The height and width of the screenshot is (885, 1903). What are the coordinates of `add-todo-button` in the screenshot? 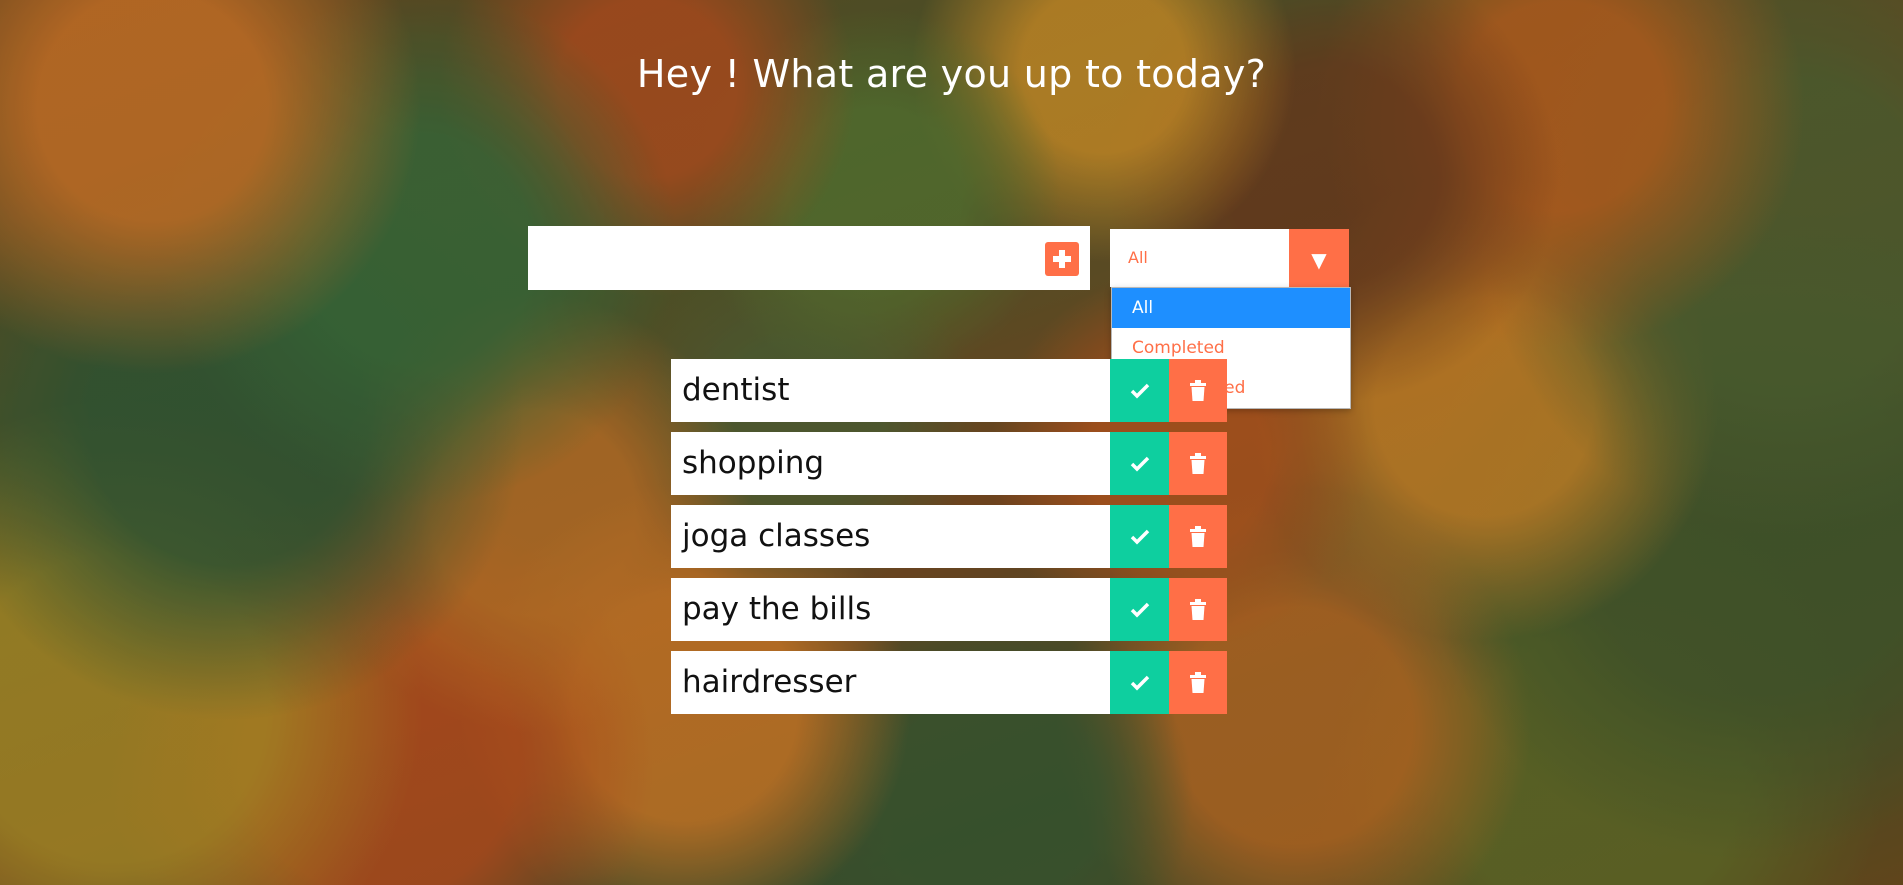 It's located at (1062, 259).